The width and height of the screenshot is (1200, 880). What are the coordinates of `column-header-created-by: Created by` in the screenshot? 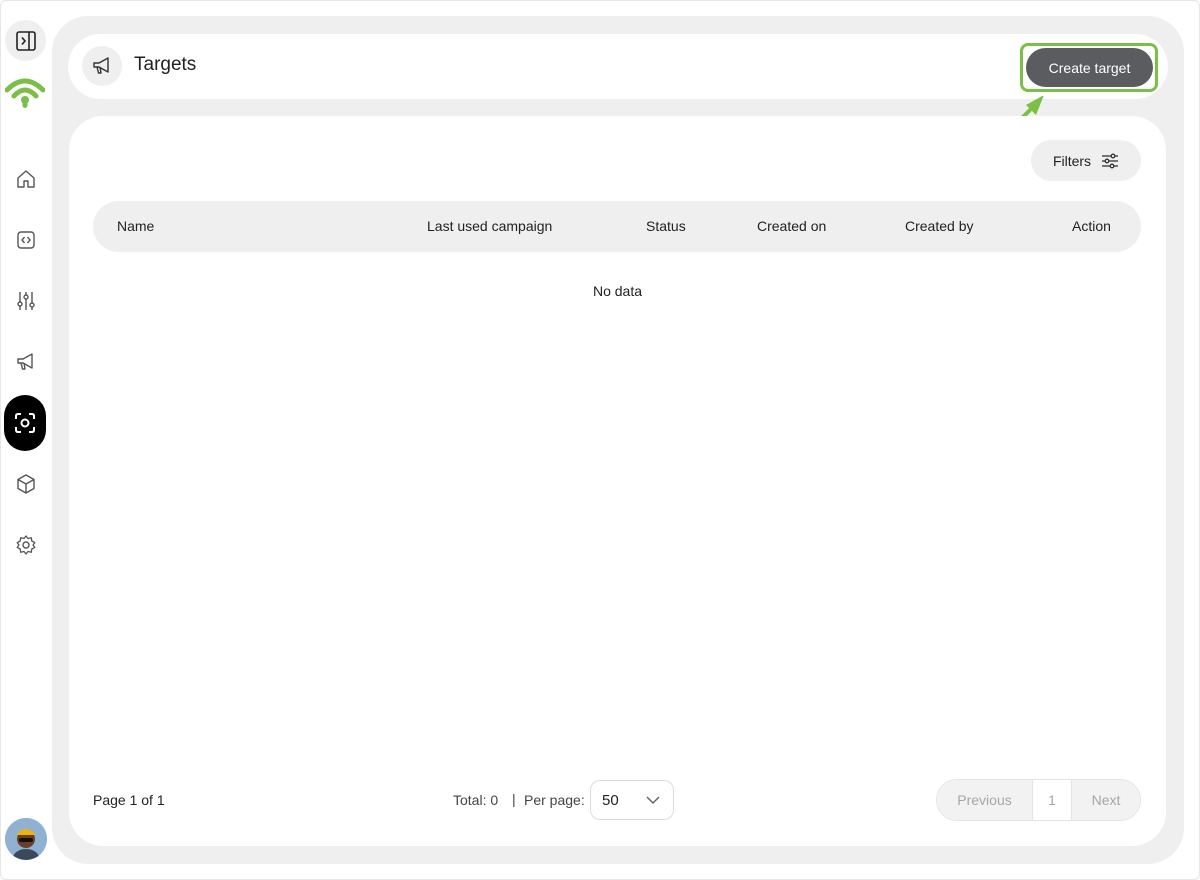 It's located at (939, 226).